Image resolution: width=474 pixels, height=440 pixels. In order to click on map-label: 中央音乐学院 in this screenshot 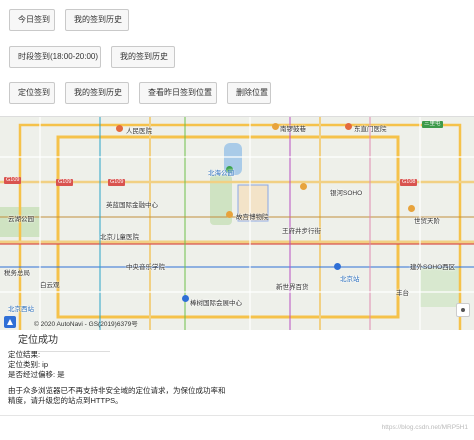, I will do `click(145, 267)`.